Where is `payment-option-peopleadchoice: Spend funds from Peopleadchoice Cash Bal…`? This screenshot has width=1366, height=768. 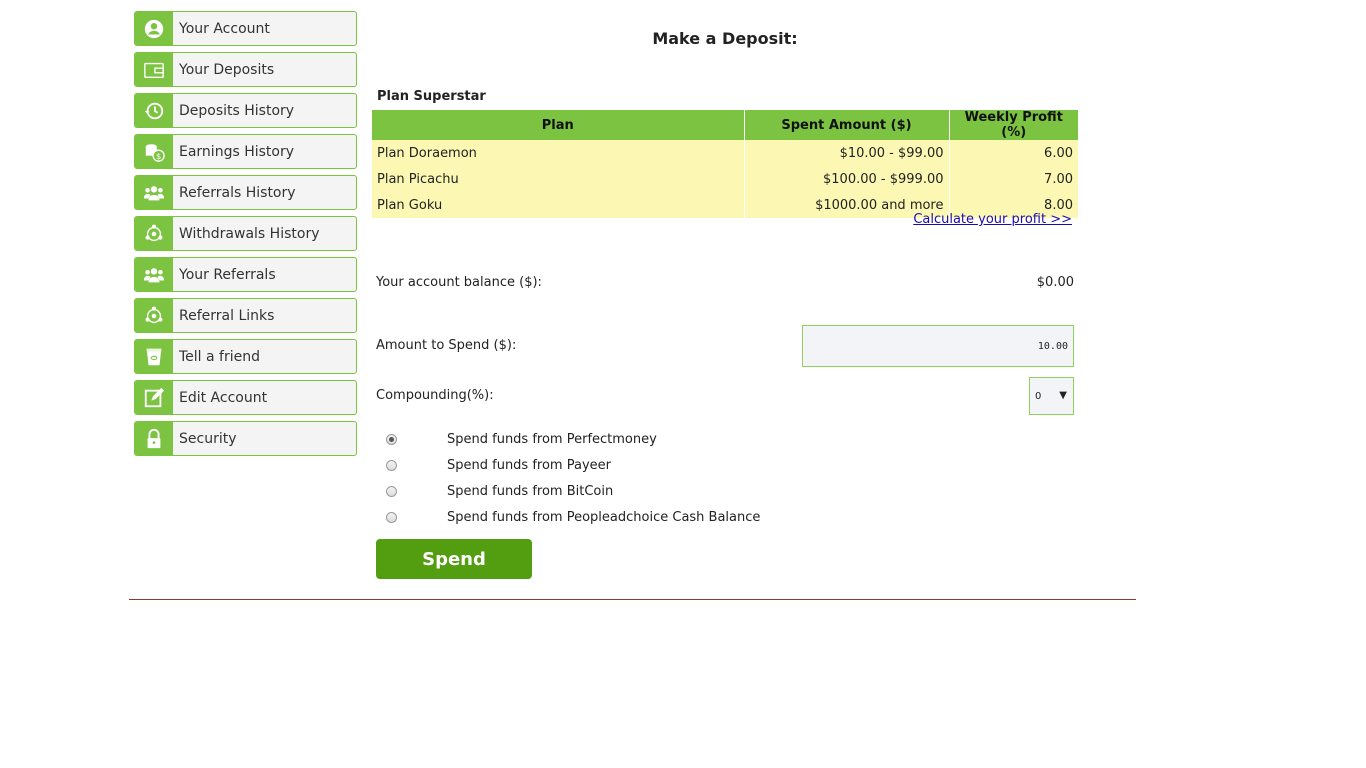
payment-option-peopleadchoice: Spend funds from Peopleadchoice Cash Bal… is located at coordinates (573, 517).